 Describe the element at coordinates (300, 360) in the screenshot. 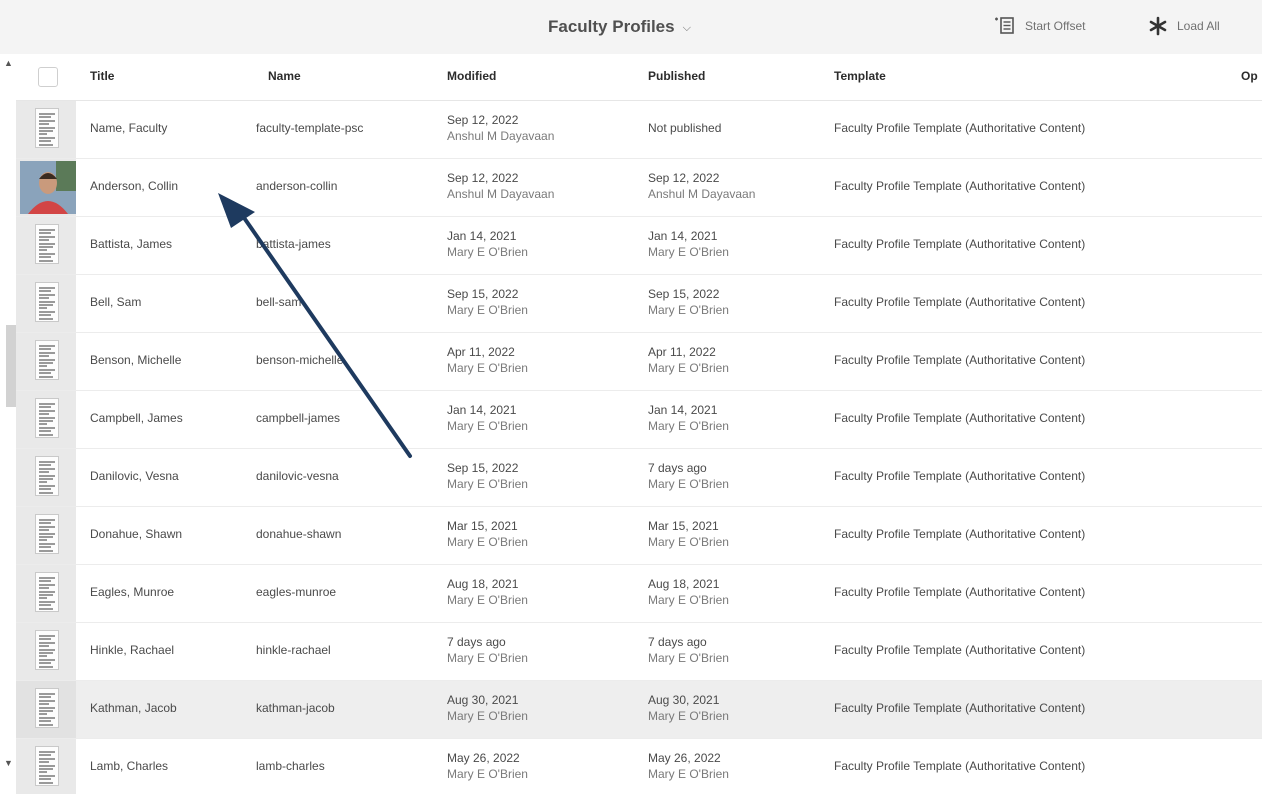

I see `row-name: benson-michelle` at that location.